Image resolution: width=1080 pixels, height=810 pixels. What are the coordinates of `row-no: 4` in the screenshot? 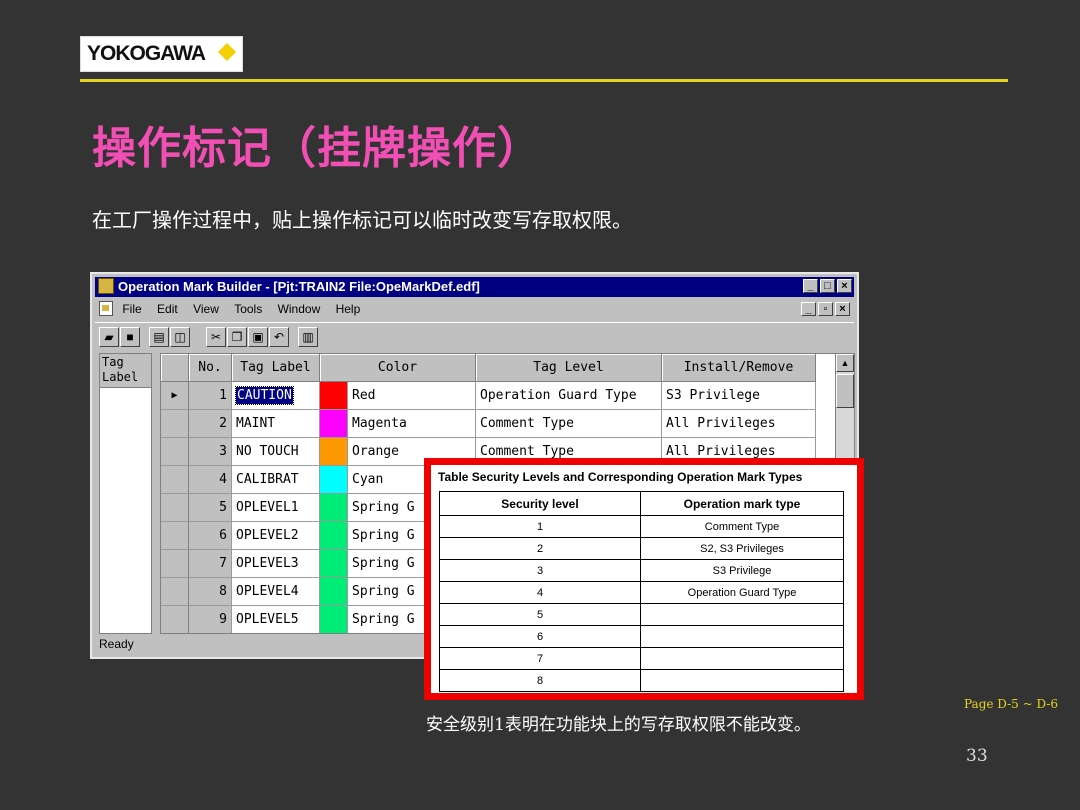 It's located at (210, 480).